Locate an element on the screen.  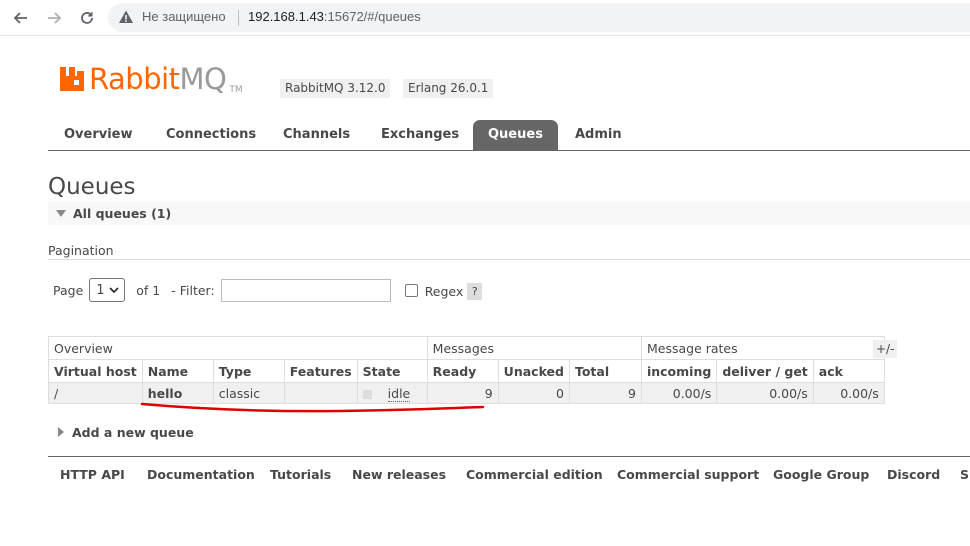
page-count: of 1 is located at coordinates (148, 290).